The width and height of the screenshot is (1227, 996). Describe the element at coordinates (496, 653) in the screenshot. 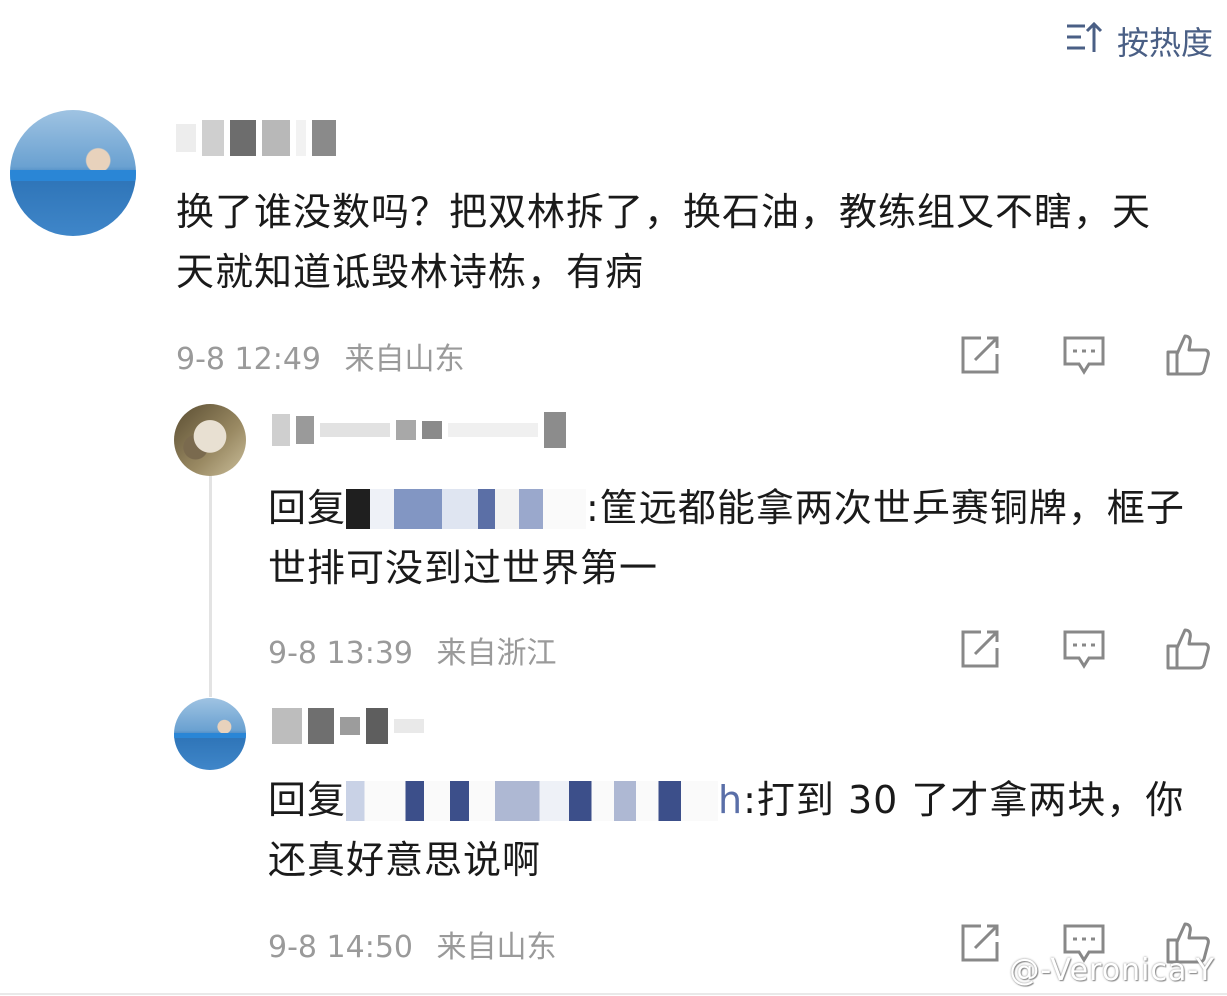

I see `location: 来自浙江` at that location.